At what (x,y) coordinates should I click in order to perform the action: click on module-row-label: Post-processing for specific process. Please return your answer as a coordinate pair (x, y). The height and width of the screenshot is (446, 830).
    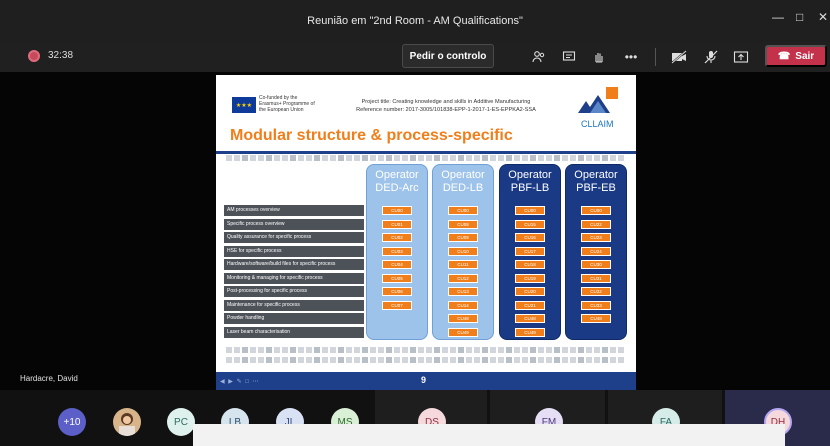
    Looking at the image, I should click on (294, 291).